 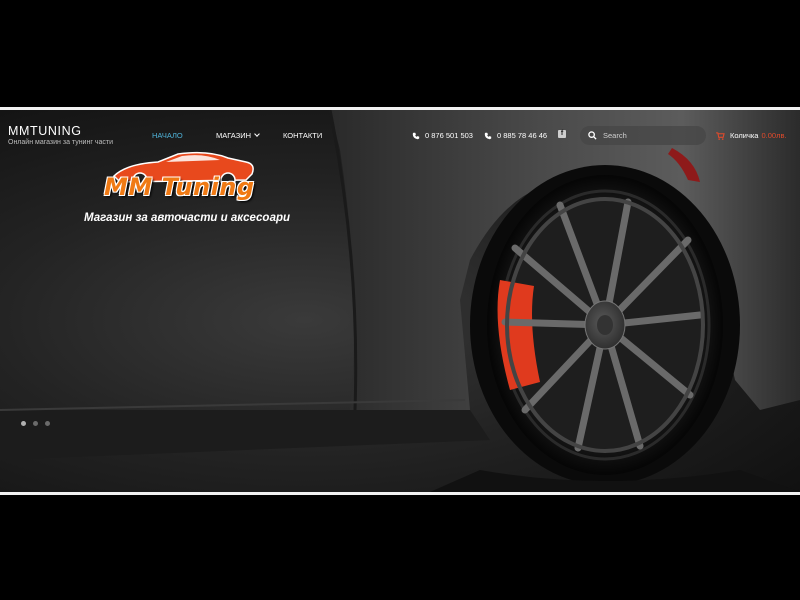 I want to click on hero-logo-text: MM Tuning, so click(x=179, y=187).